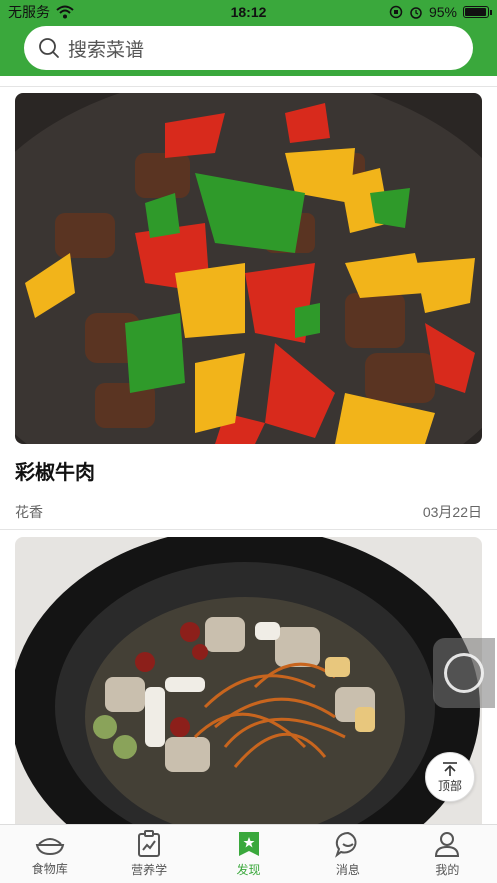  I want to click on battery-fill, so click(475, 12).